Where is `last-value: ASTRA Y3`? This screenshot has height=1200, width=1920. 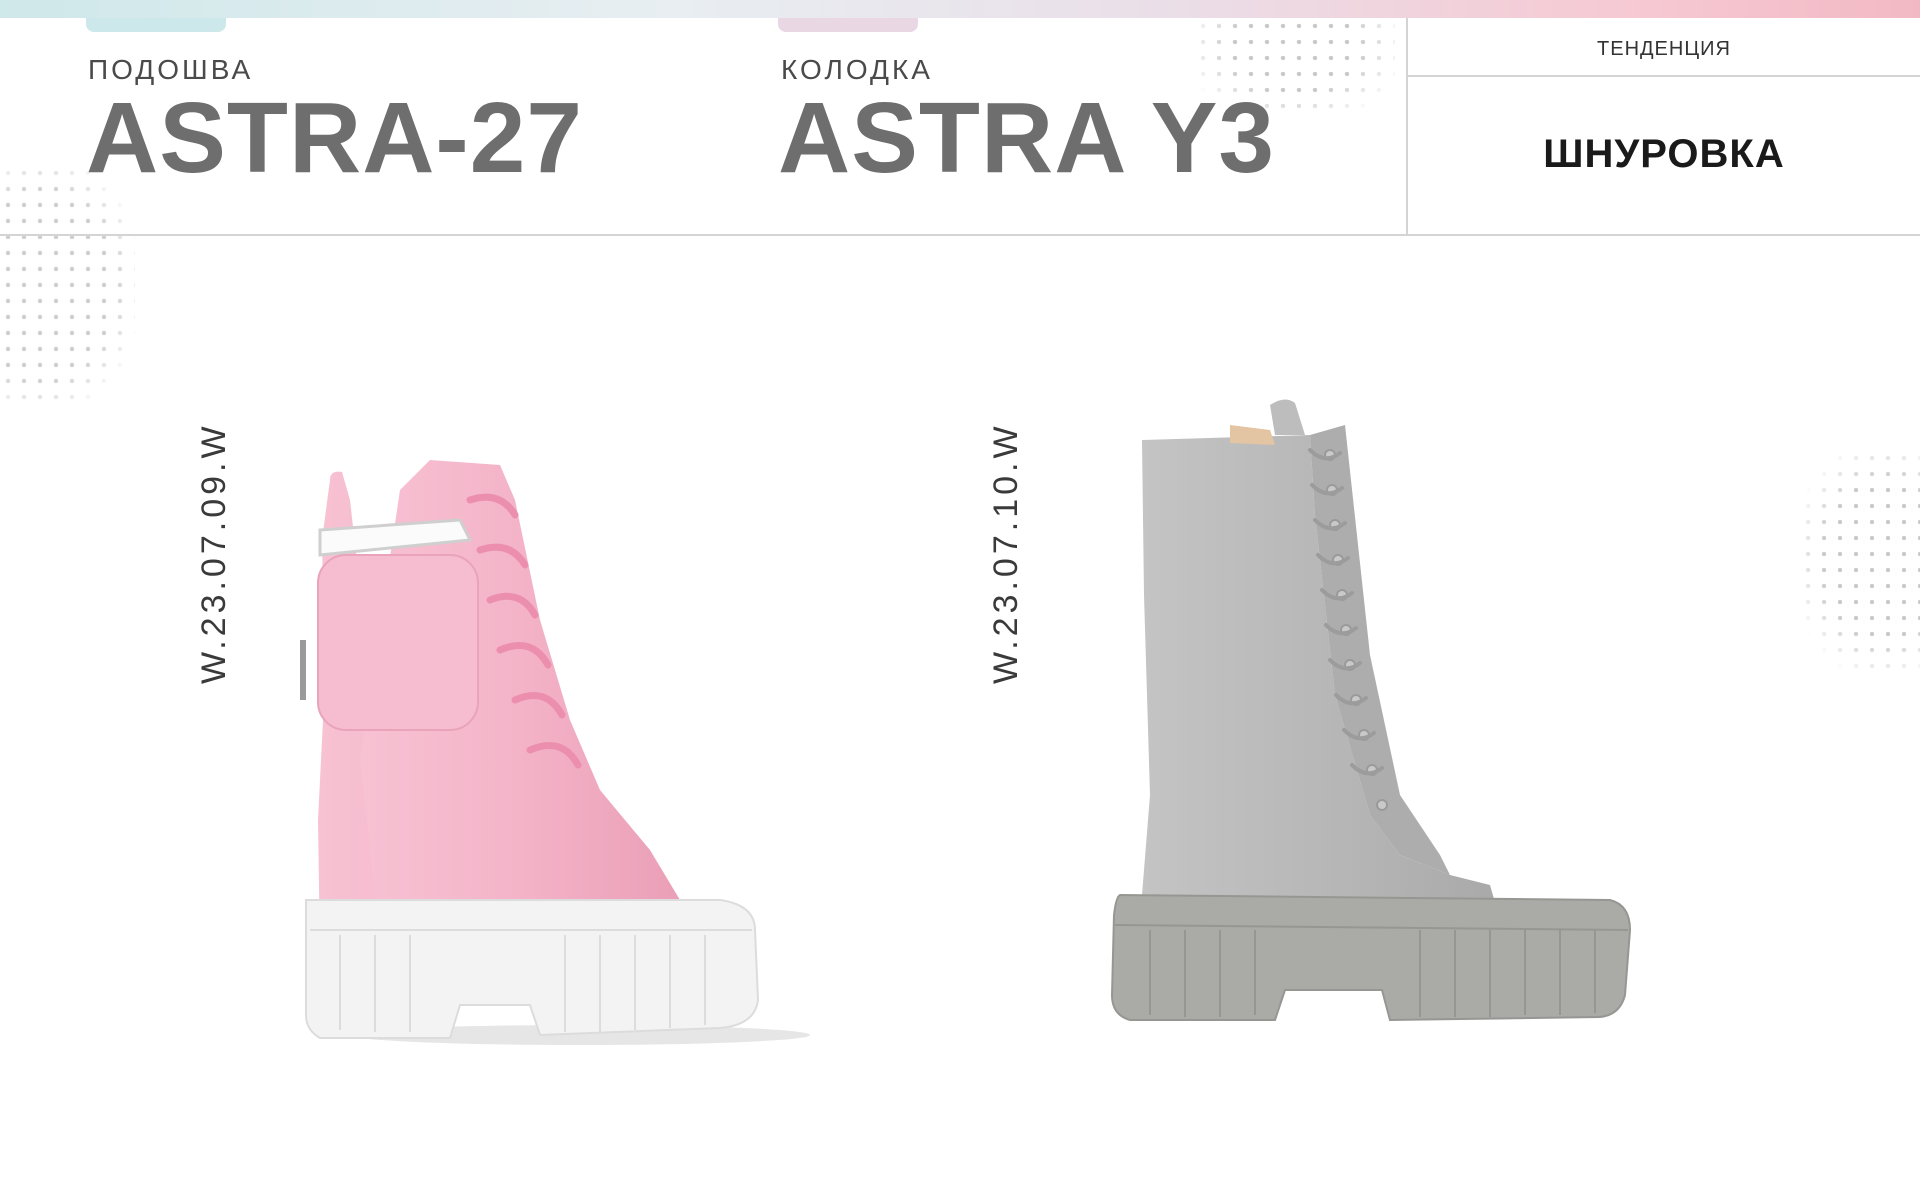
last-value: ASTRA Y3 is located at coordinates (1027, 138).